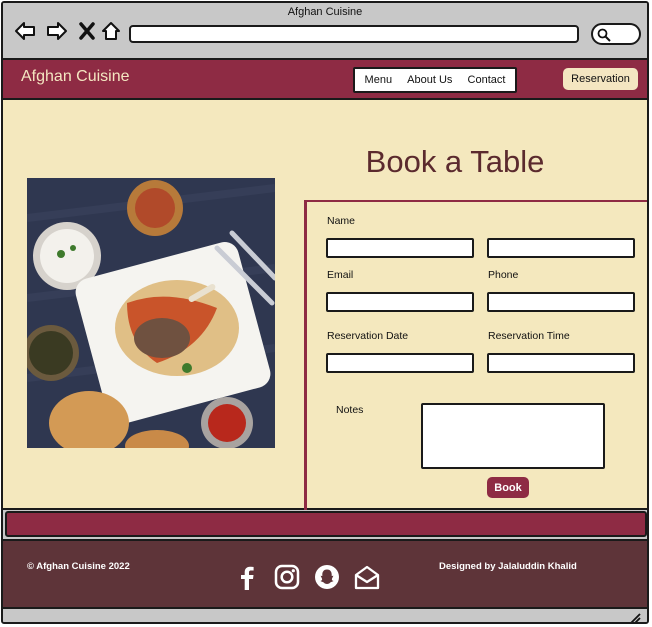  What do you see at coordinates (368, 336) in the screenshot?
I see `reservation-date-label: Reservation Date` at bounding box center [368, 336].